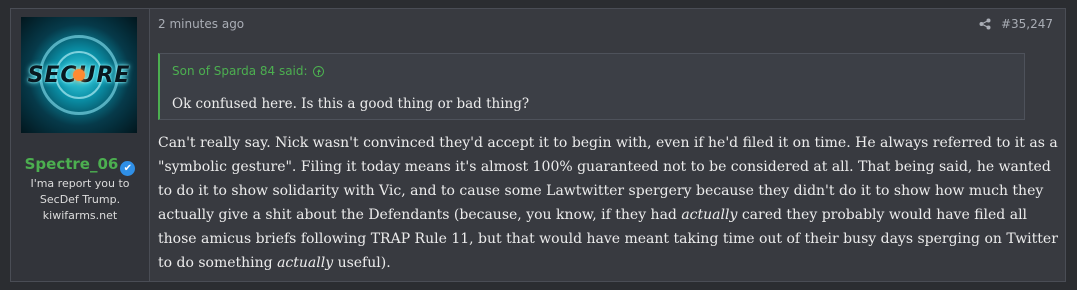 Image resolution: width=1077 pixels, height=290 pixels. Describe the element at coordinates (128, 168) in the screenshot. I see `verified-badge-icon: ✔` at that location.